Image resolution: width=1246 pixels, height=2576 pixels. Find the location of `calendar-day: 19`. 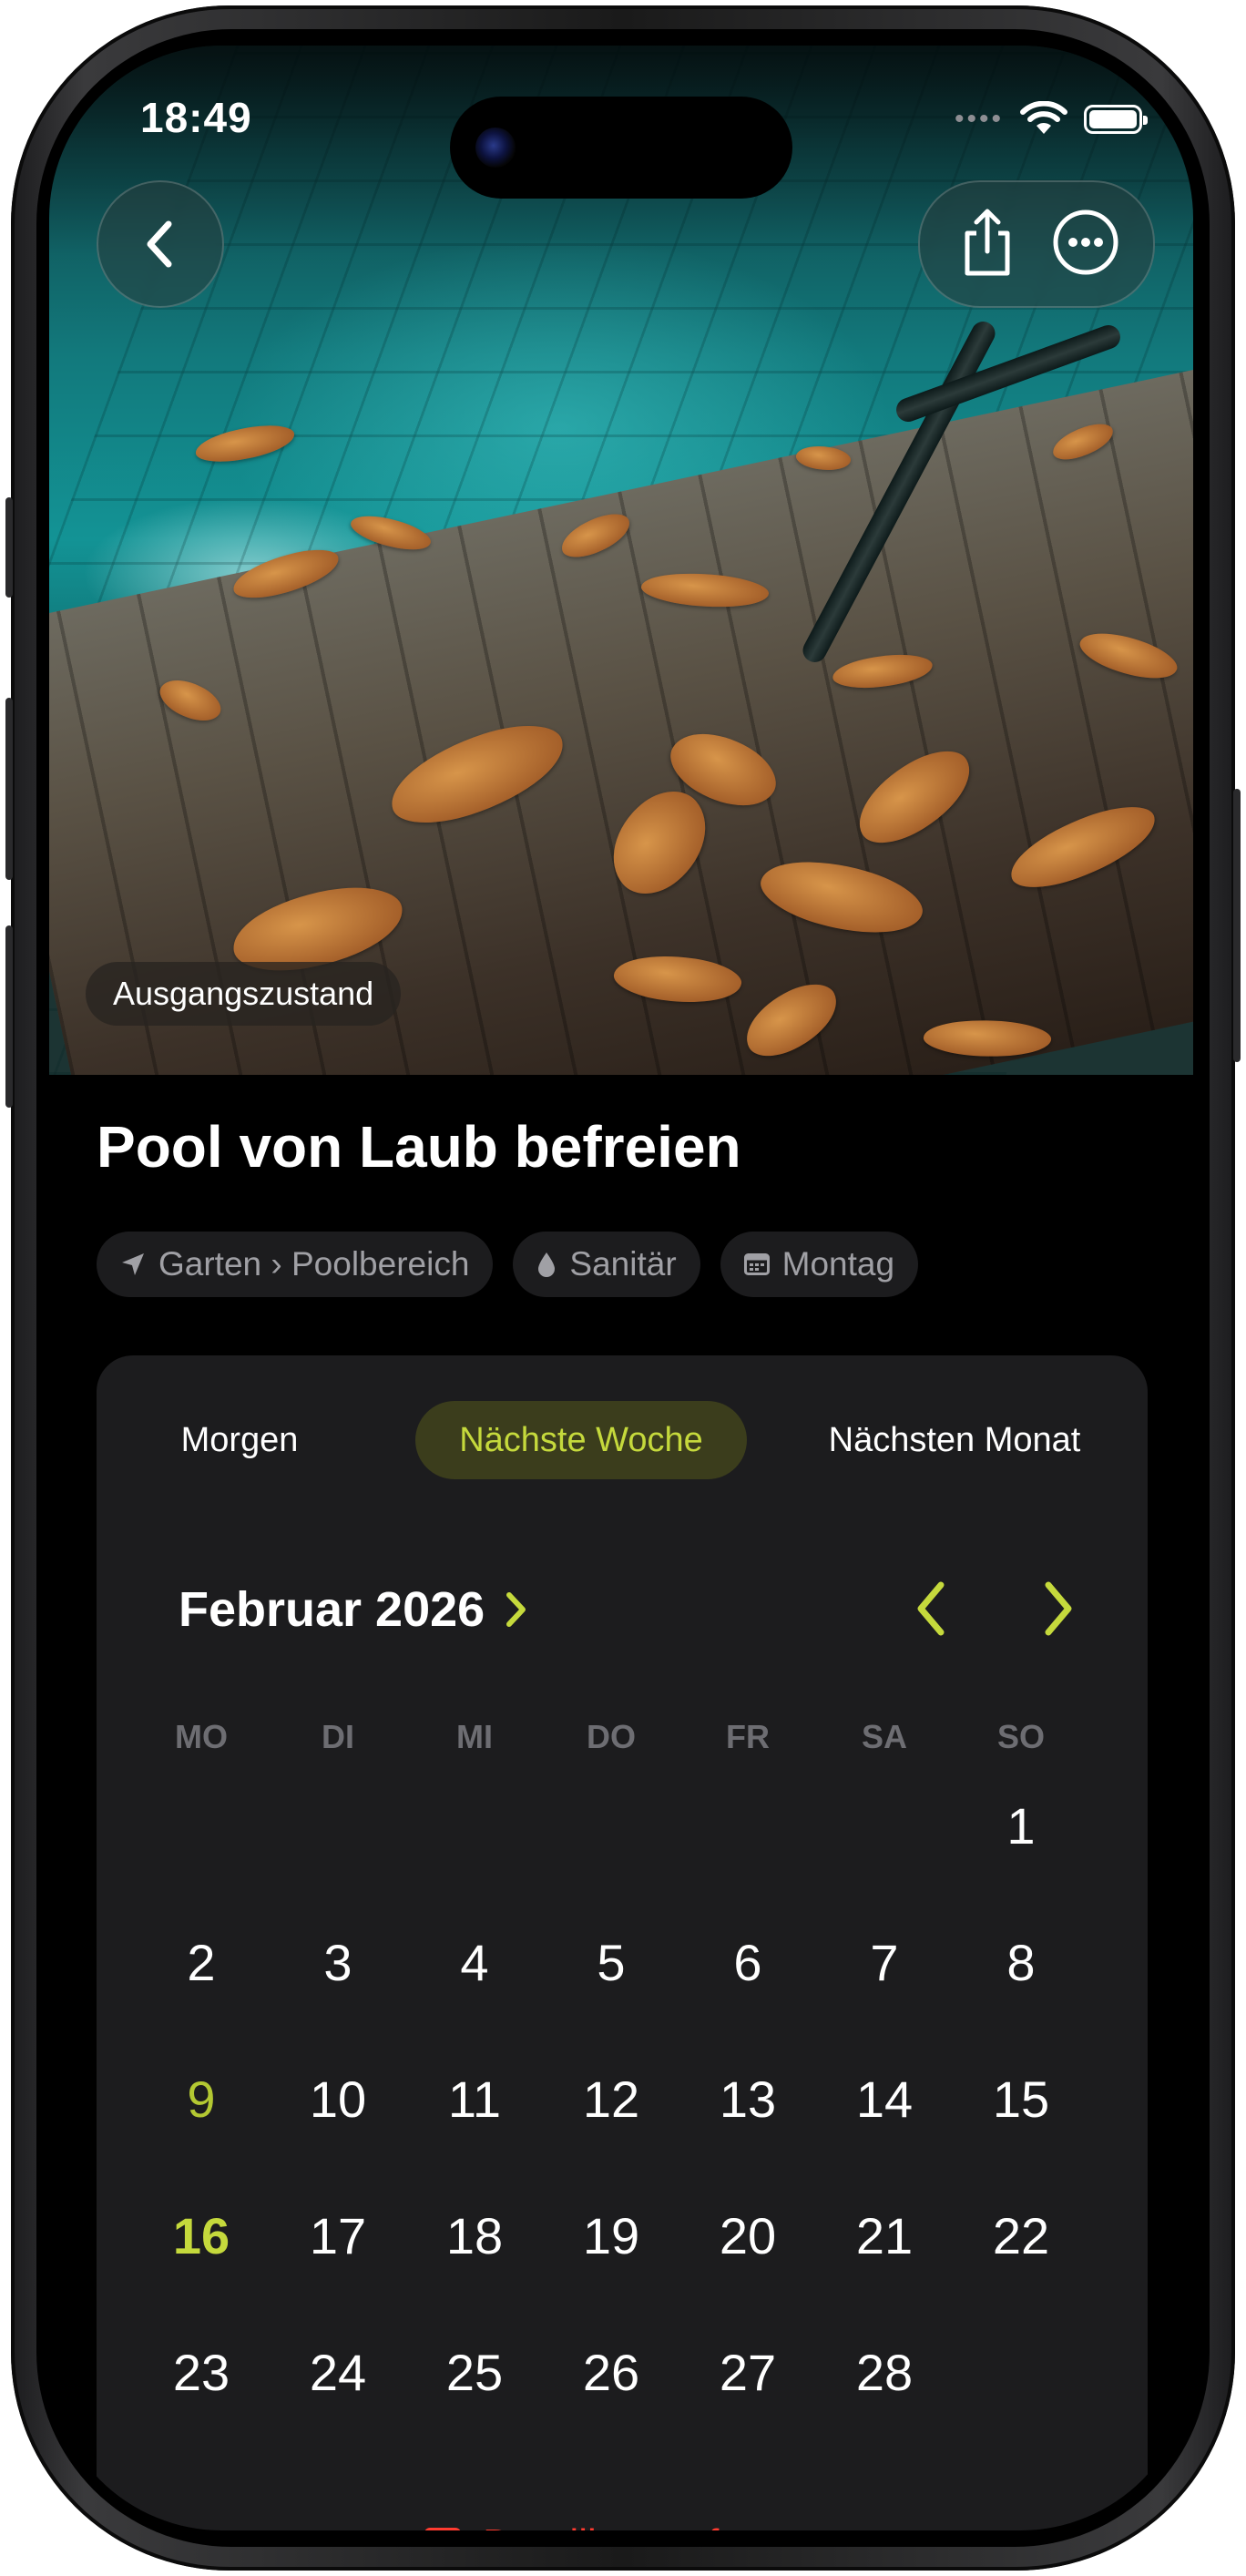

calendar-day: 19 is located at coordinates (611, 2236).